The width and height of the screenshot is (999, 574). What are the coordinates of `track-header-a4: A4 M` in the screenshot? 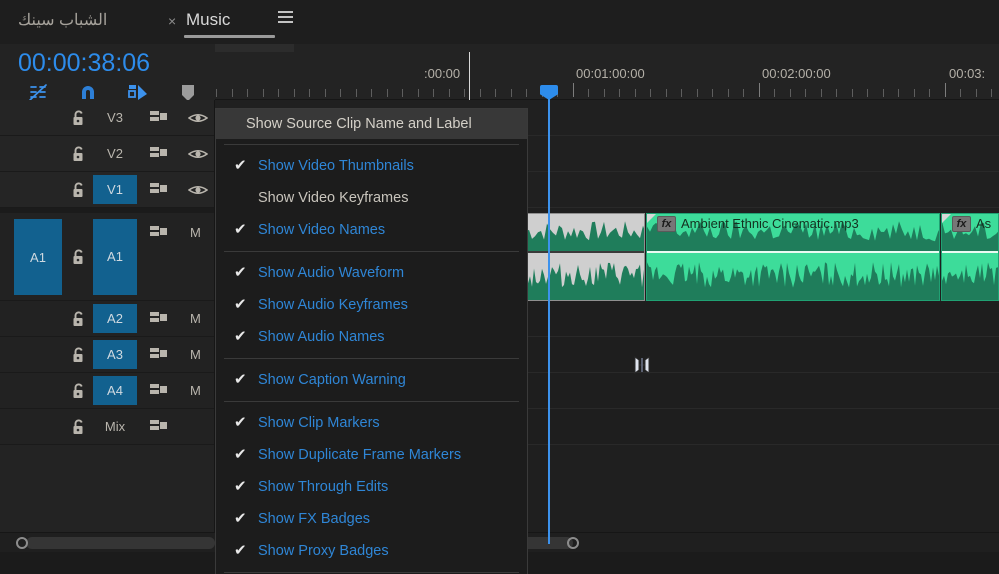 It's located at (107, 391).